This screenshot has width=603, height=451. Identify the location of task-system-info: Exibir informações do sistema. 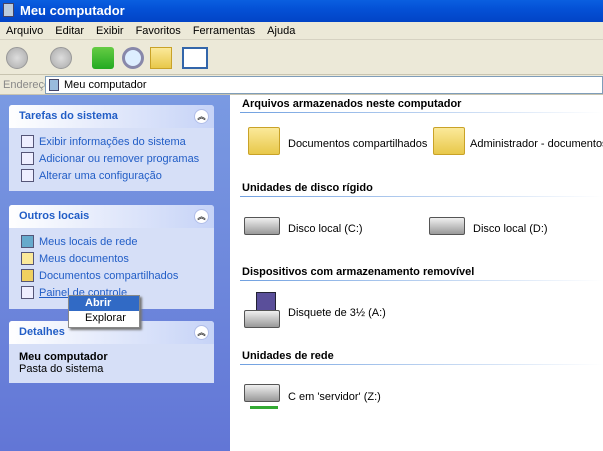
(116, 142).